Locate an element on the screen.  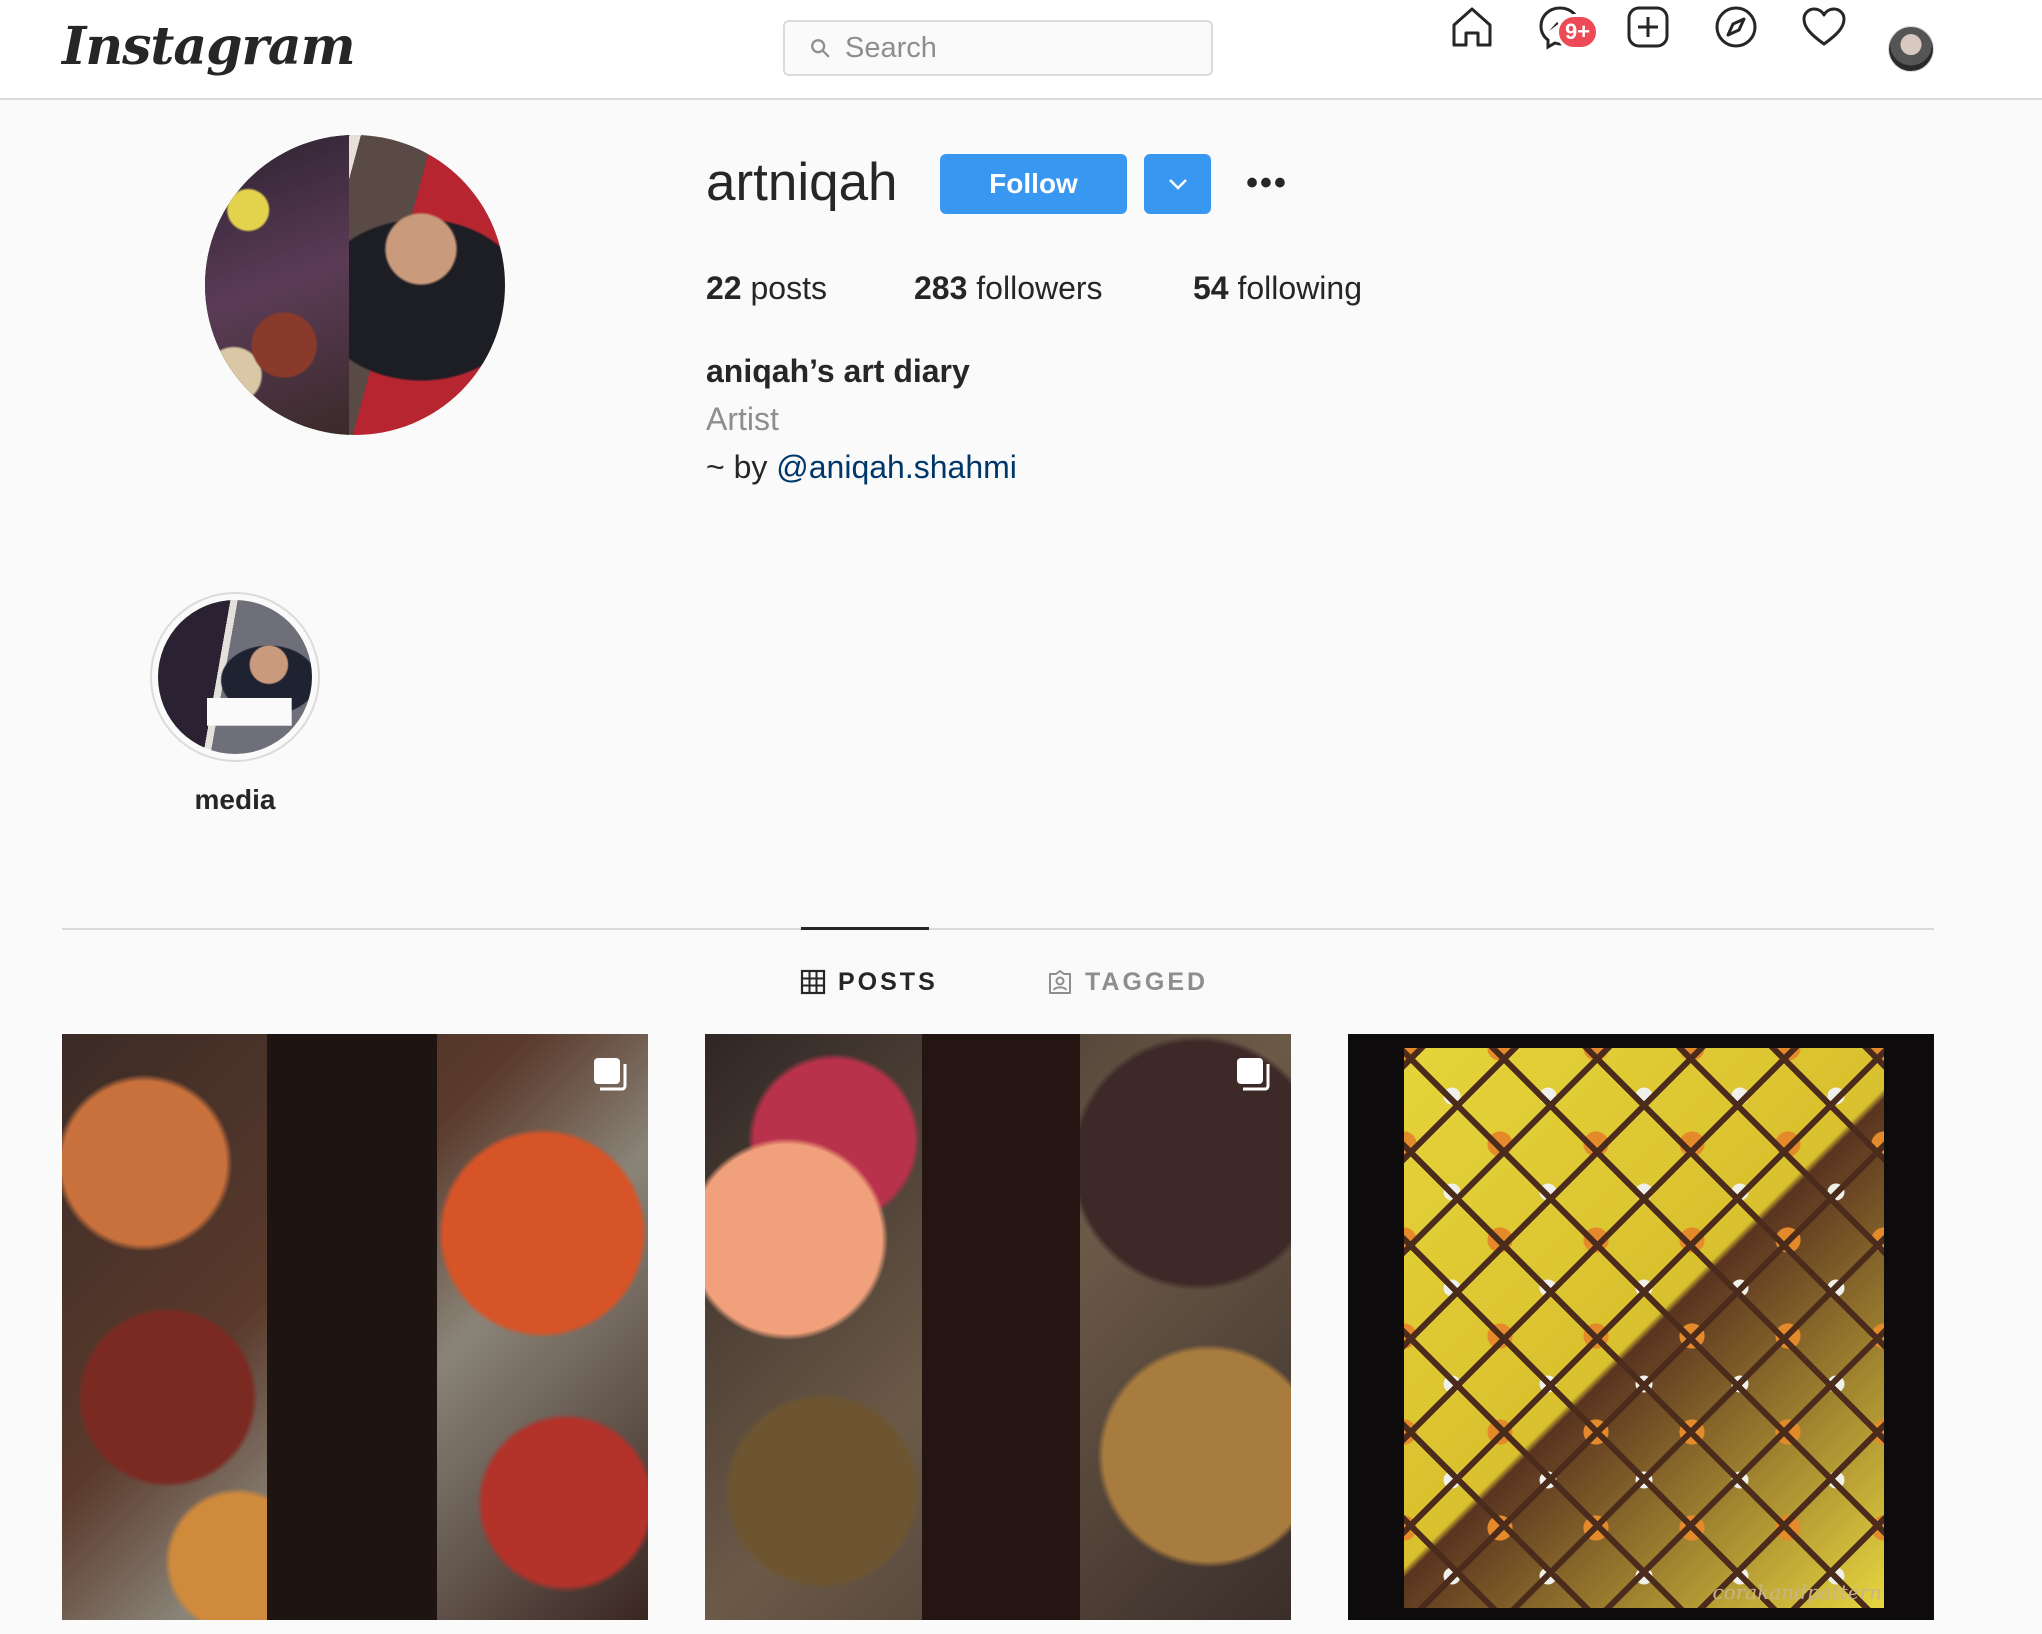
profile-picture-batik-half is located at coordinates (277, 285).